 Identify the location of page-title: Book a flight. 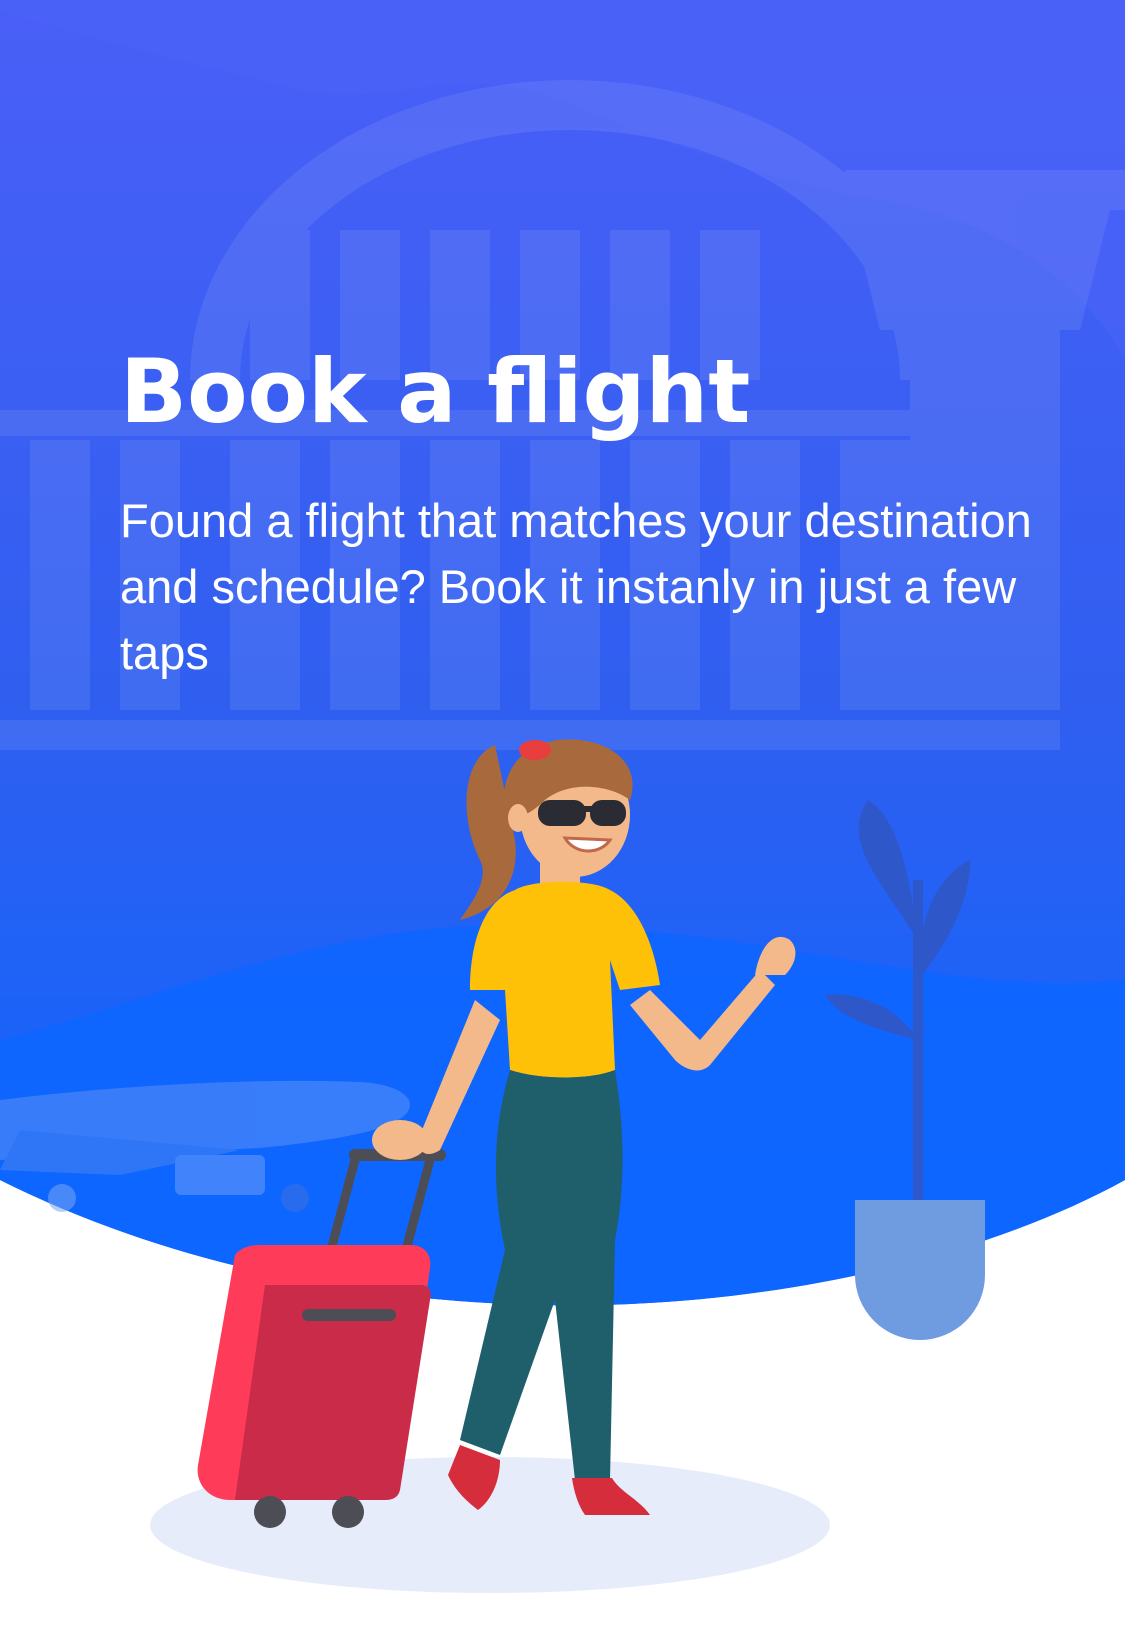
(435, 391).